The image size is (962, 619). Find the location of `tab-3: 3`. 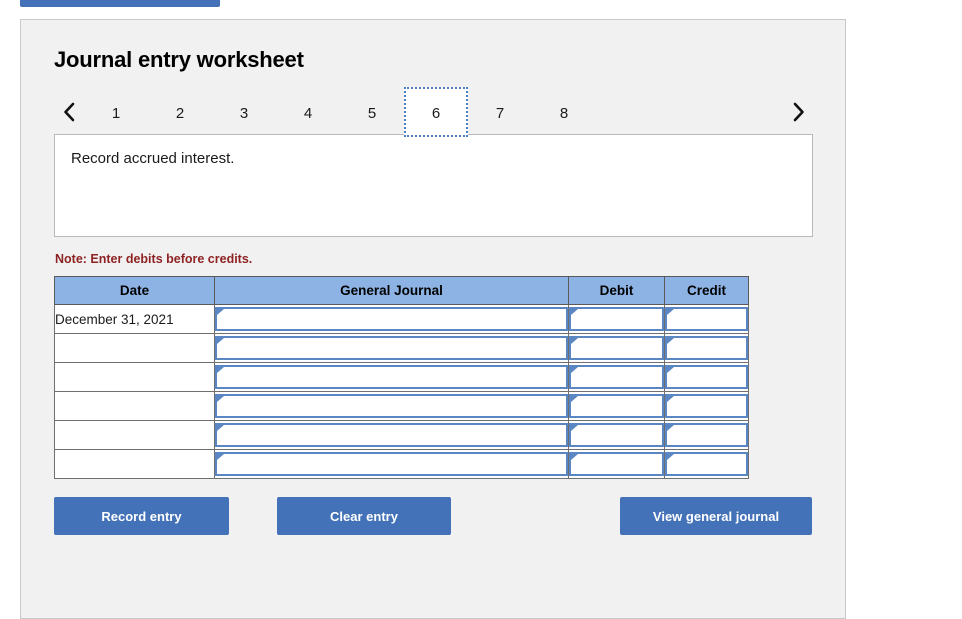

tab-3: 3 is located at coordinates (244, 112).